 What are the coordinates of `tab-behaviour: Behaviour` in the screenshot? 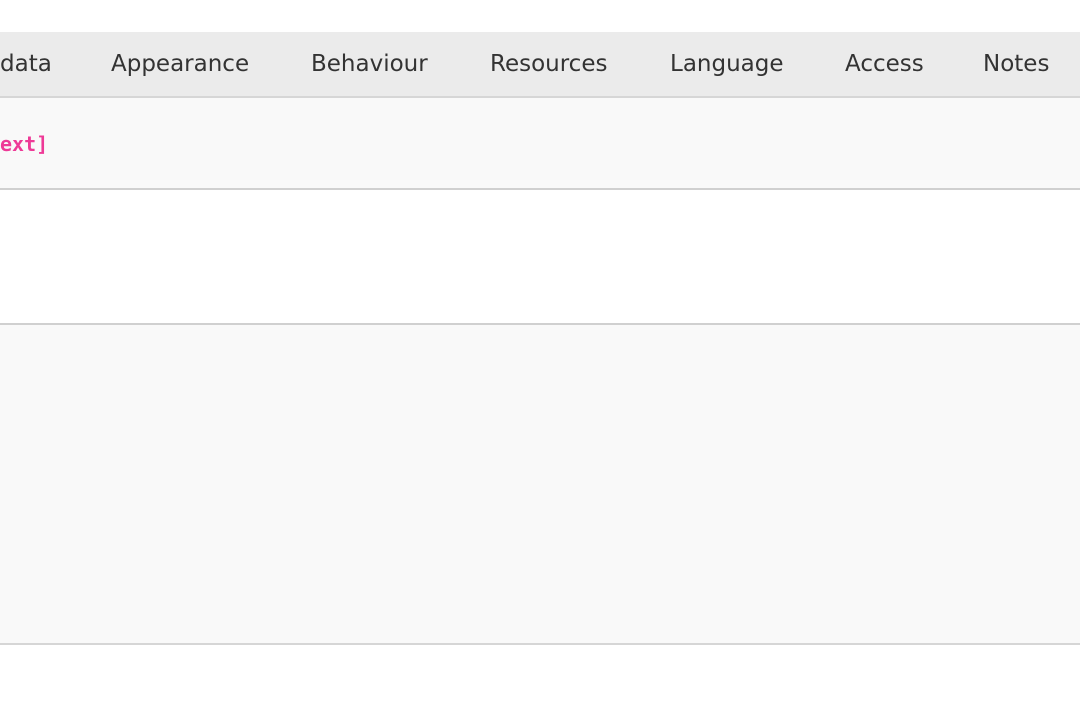 It's located at (369, 64).